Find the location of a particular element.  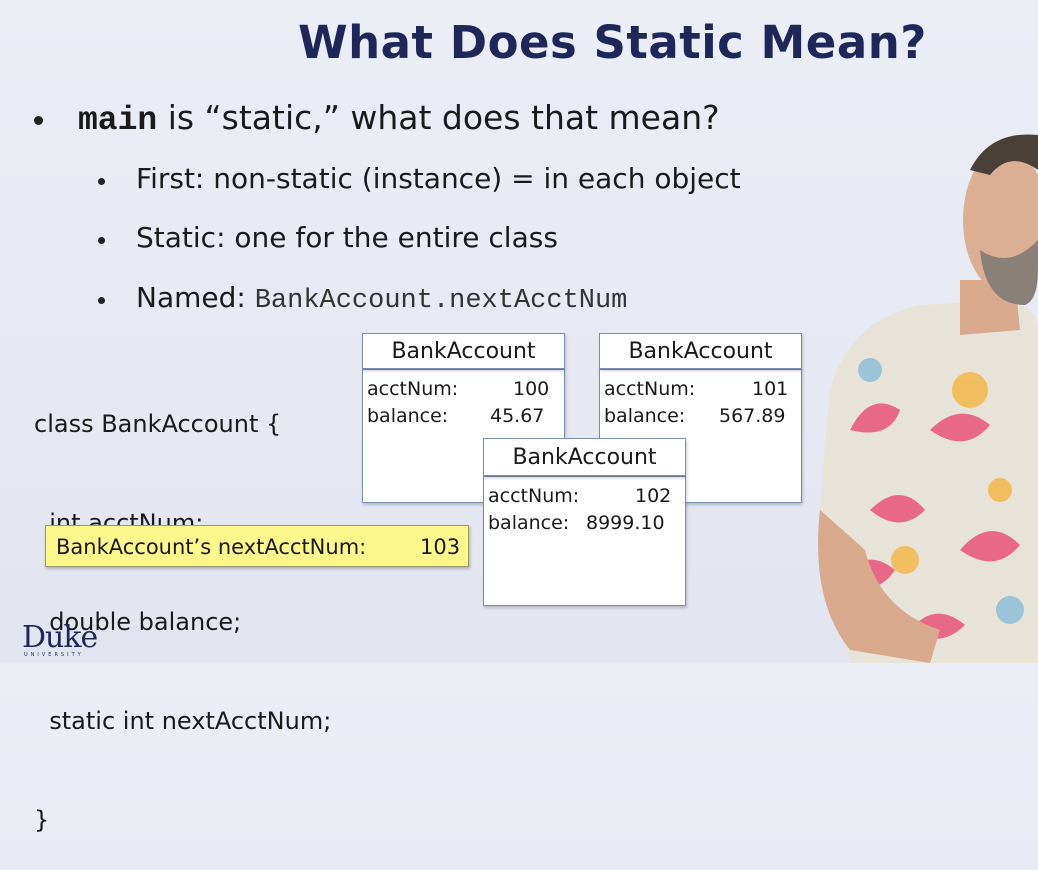

balance-value: 567.89 is located at coordinates (752, 416).